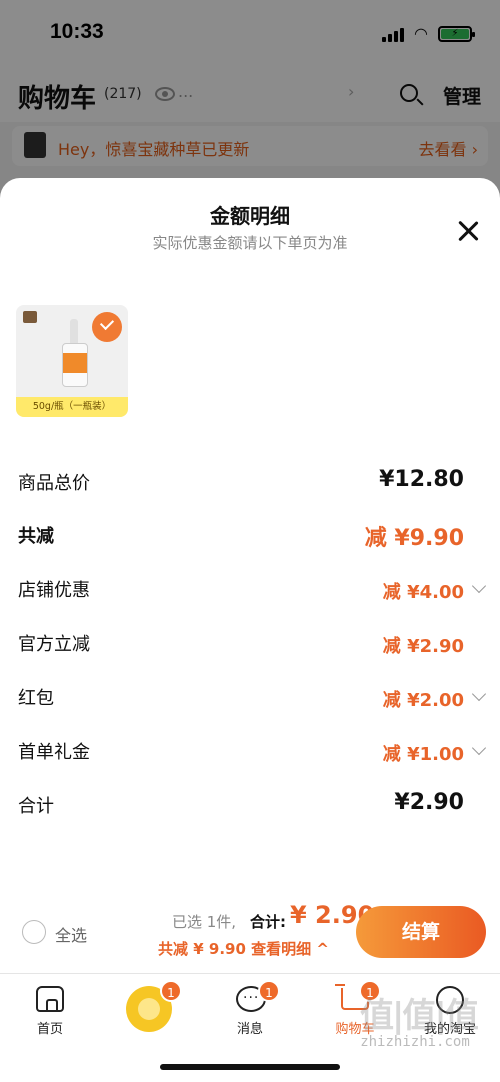  What do you see at coordinates (423, 646) in the screenshot?
I see `row-value: 减 ¥2.90` at bounding box center [423, 646].